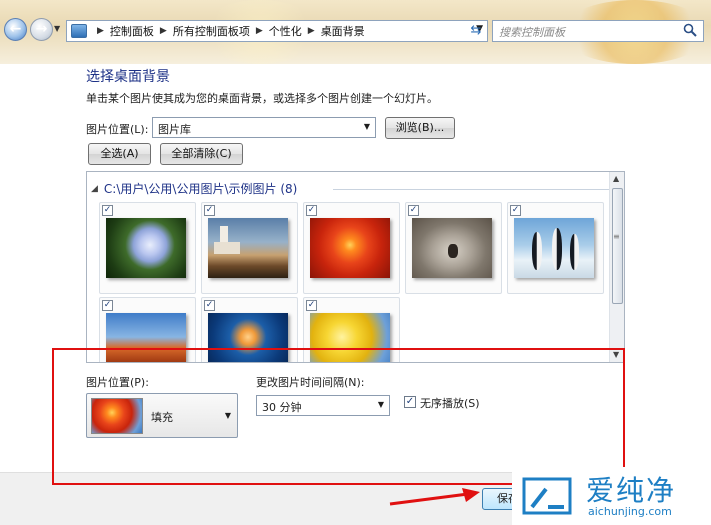  I want to click on watermark: 爱纯净 aichunjing.com, so click(611, 496).